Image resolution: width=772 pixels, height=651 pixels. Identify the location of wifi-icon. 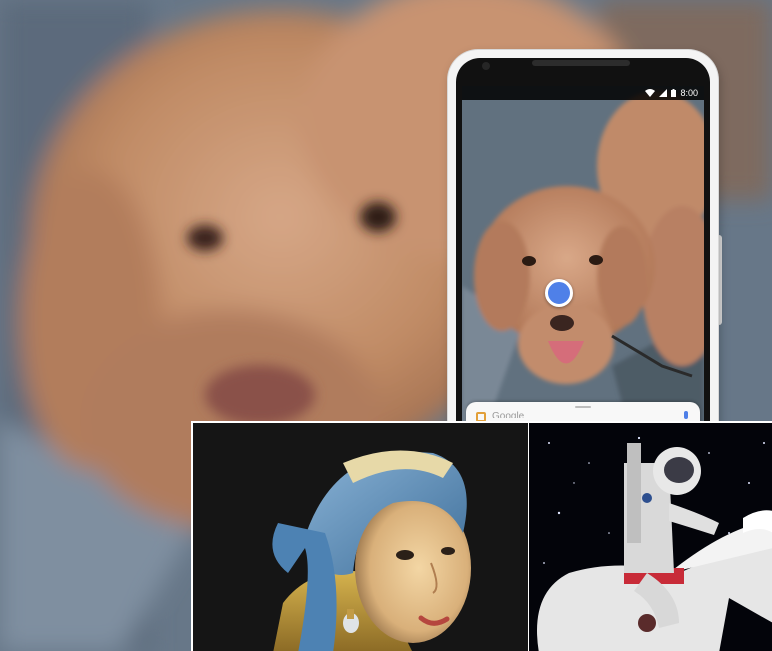
(650, 93).